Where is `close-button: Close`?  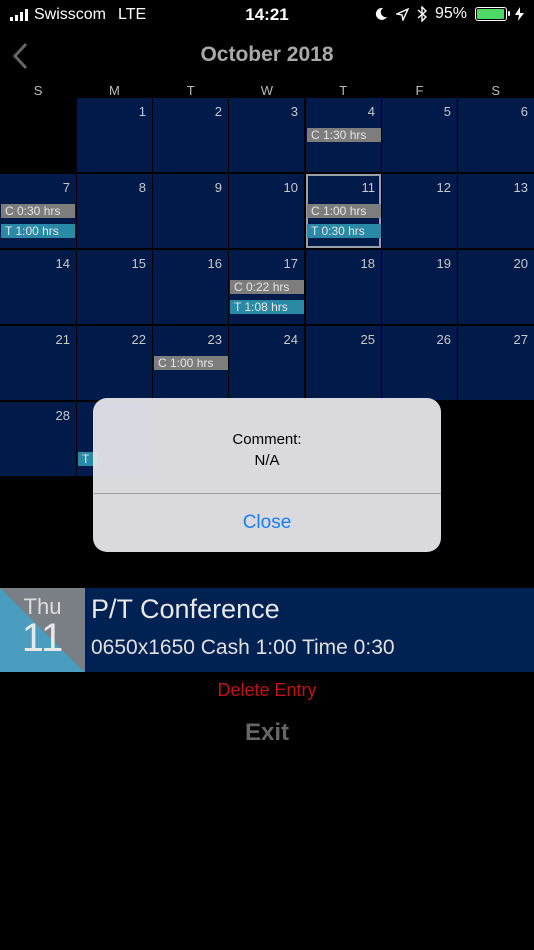 close-button: Close is located at coordinates (267, 523).